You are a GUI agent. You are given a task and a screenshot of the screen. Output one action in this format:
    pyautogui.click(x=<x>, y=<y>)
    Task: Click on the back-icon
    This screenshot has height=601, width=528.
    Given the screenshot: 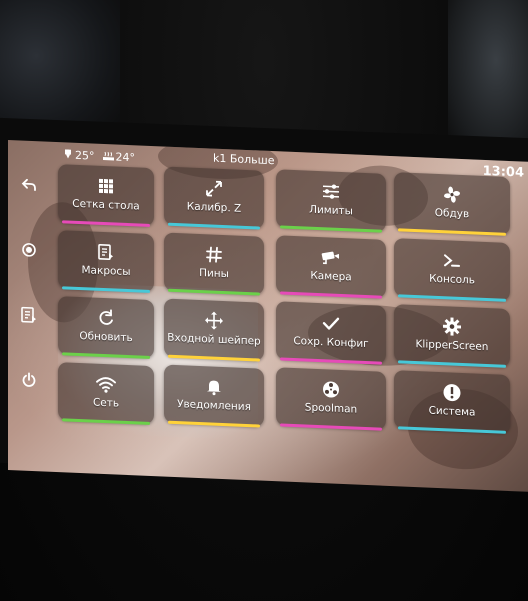 What is the action you would take?
    pyautogui.click(x=29, y=187)
    